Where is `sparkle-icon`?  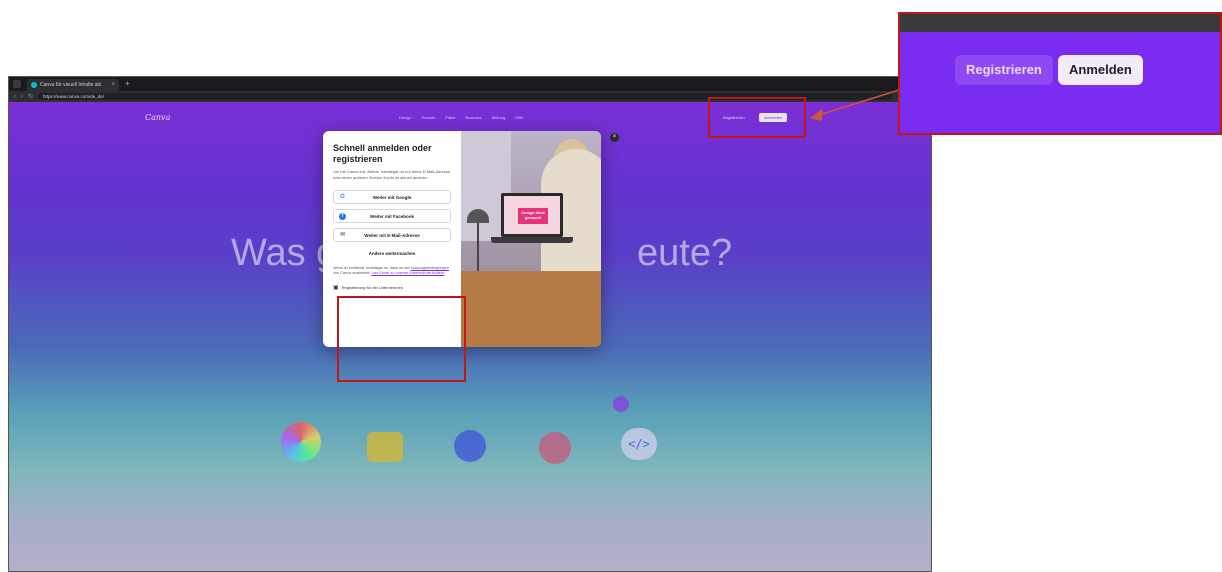 sparkle-icon is located at coordinates (621, 404).